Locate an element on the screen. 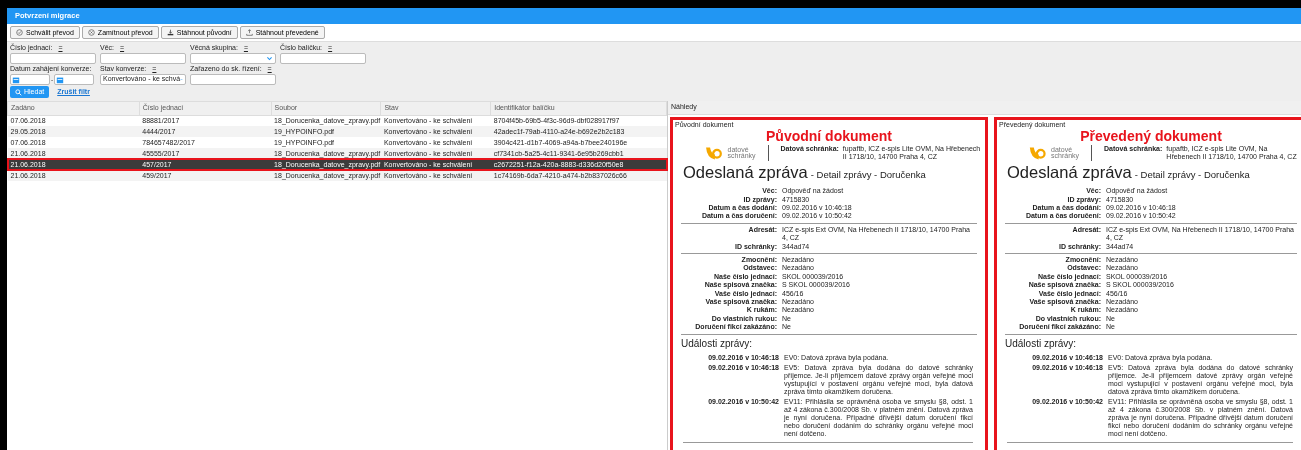 The image size is (1301, 450). caret-icon is located at coordinates (269, 58).